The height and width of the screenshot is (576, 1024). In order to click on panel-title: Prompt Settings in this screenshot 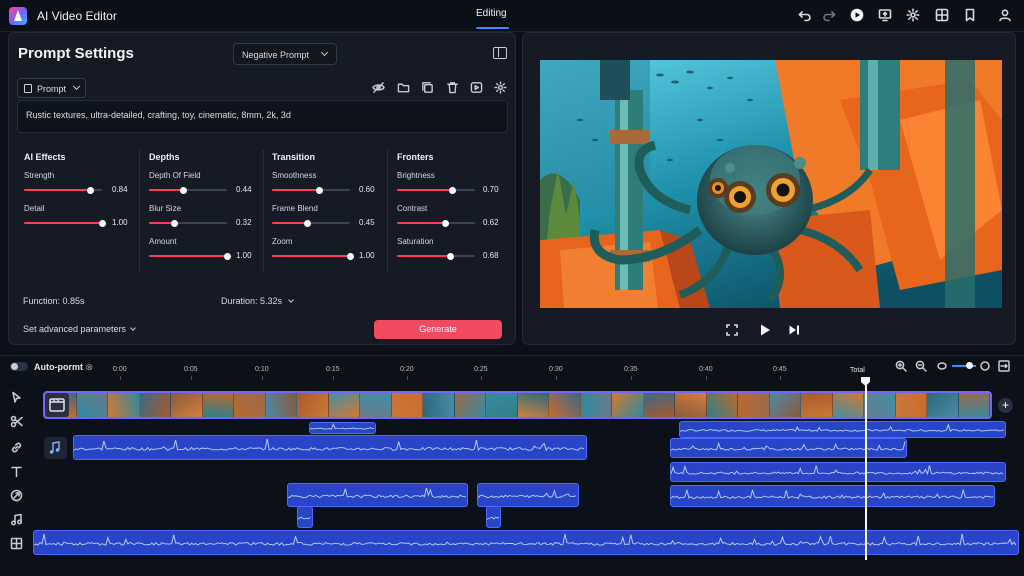, I will do `click(76, 53)`.